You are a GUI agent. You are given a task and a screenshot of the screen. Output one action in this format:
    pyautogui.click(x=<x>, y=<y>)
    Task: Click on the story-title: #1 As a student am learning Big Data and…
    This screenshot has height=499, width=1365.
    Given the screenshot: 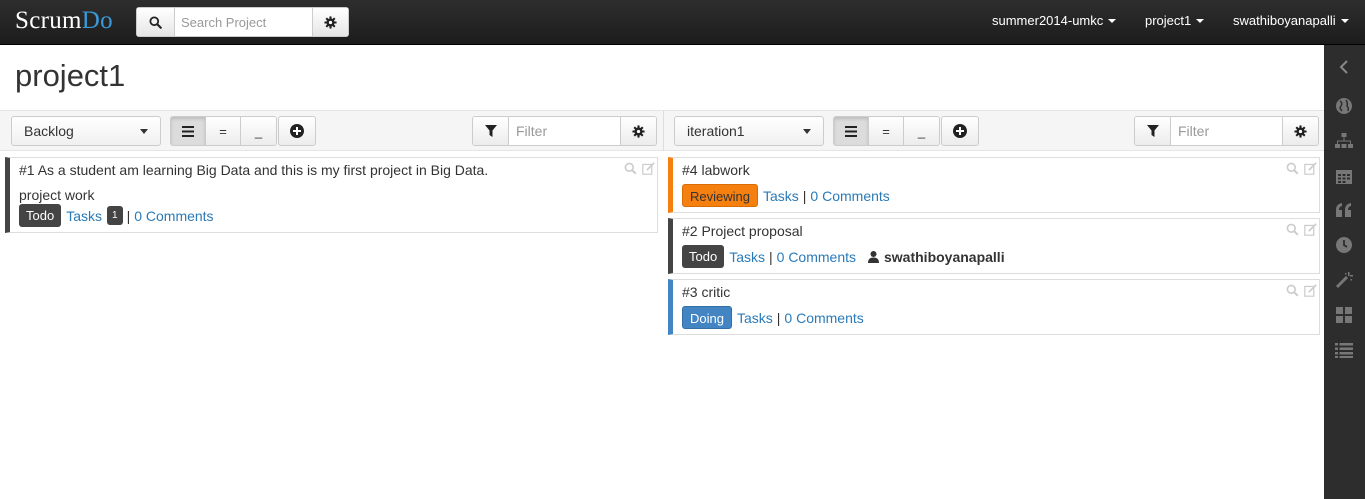 What is the action you would take?
    pyautogui.click(x=254, y=170)
    